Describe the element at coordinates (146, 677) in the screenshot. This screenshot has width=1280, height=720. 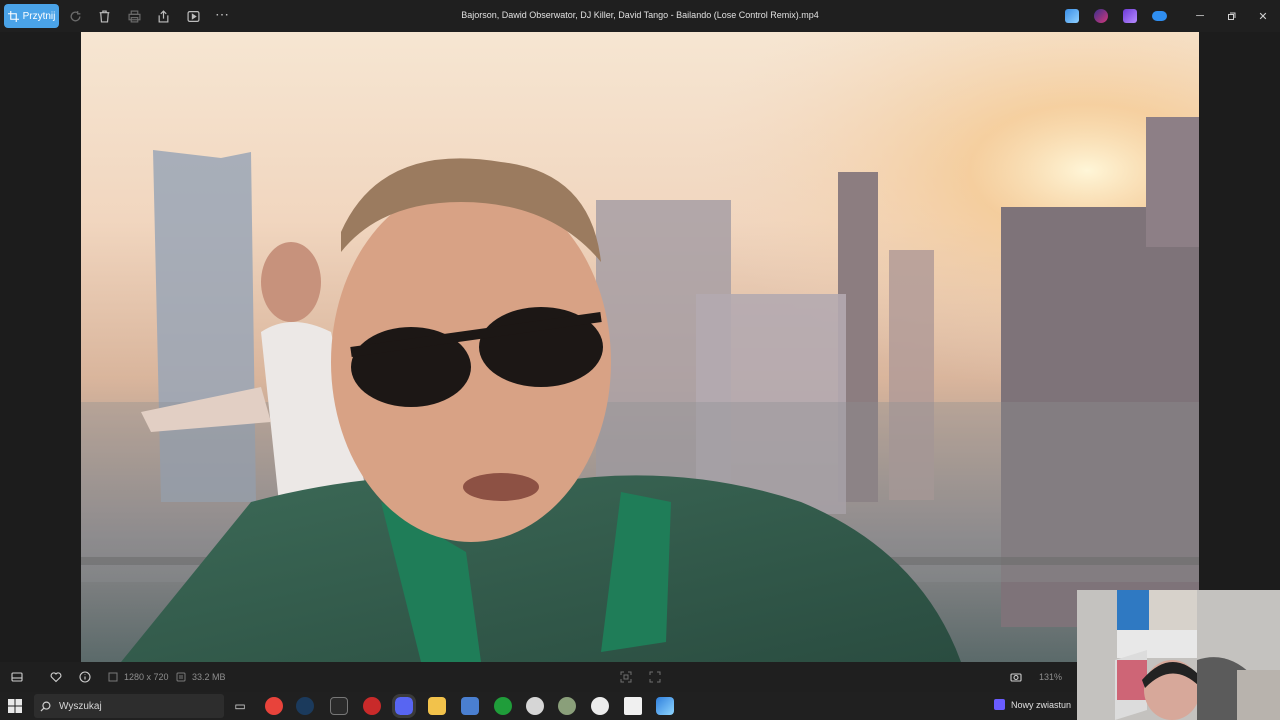
I see `dimensions-label: 1280 x 720` at that location.